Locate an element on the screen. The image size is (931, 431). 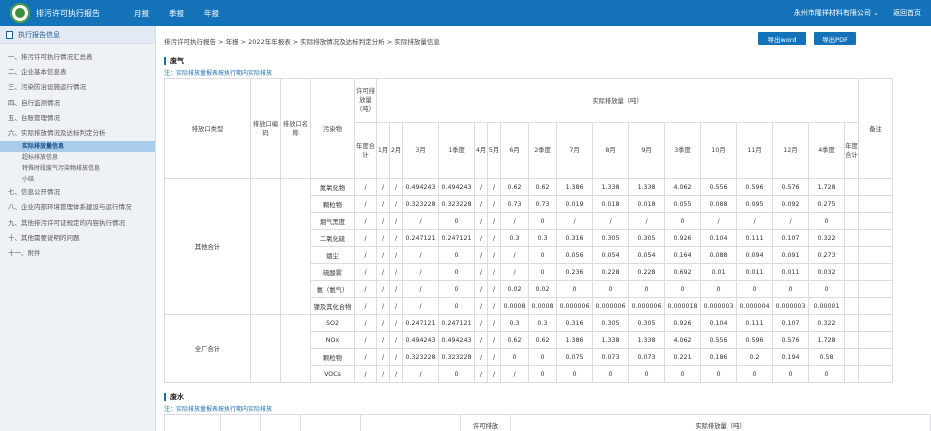
value-cell: 0.305 is located at coordinates (610, 238).